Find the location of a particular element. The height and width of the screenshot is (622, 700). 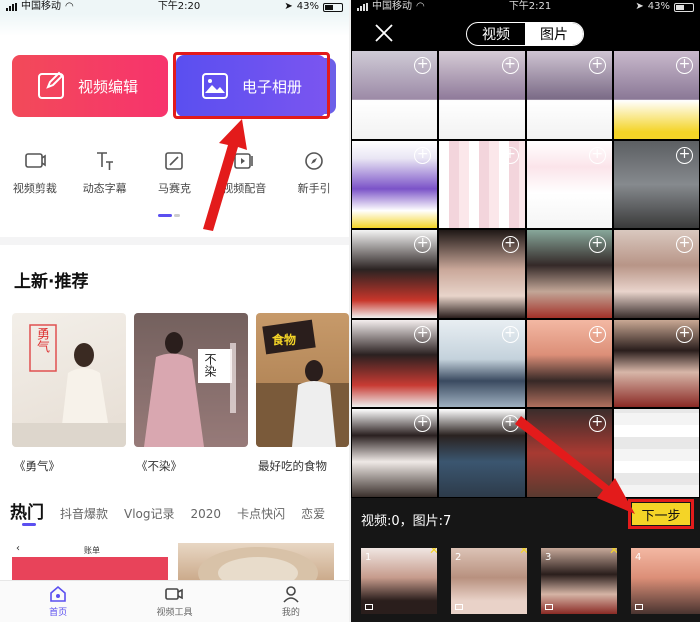

video-edit-button: 视频编辑 is located at coordinates (90, 86).